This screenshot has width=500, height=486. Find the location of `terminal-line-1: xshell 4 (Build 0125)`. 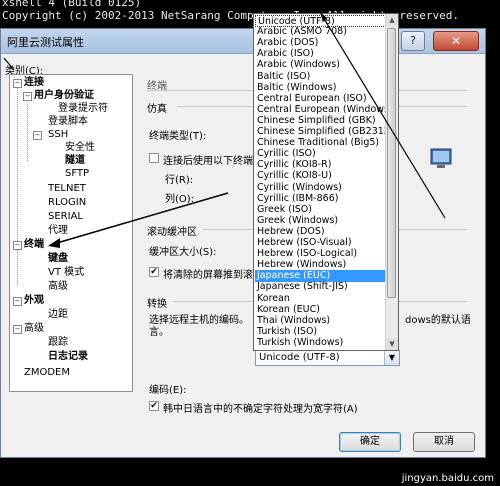

terminal-line-1: xshell 4 (Build 0125) is located at coordinates (72, 4).